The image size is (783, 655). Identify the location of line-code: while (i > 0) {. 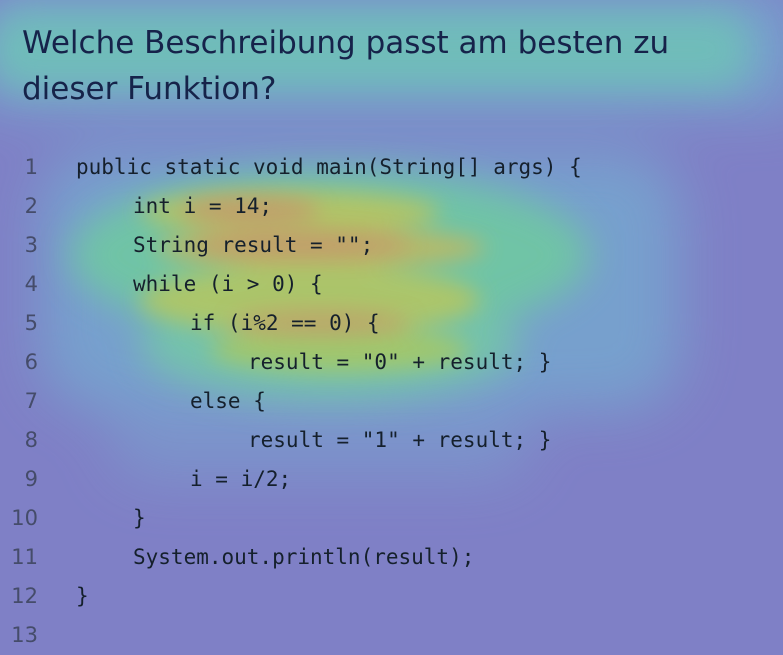
(228, 284).